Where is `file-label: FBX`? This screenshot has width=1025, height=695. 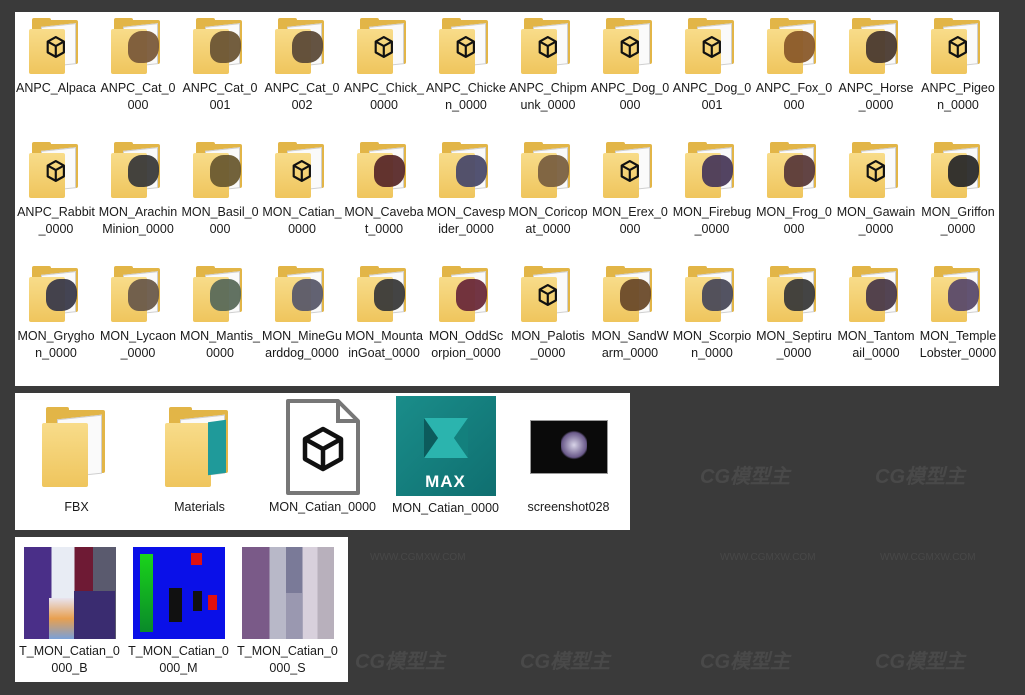
file-label: FBX is located at coordinates (76, 507).